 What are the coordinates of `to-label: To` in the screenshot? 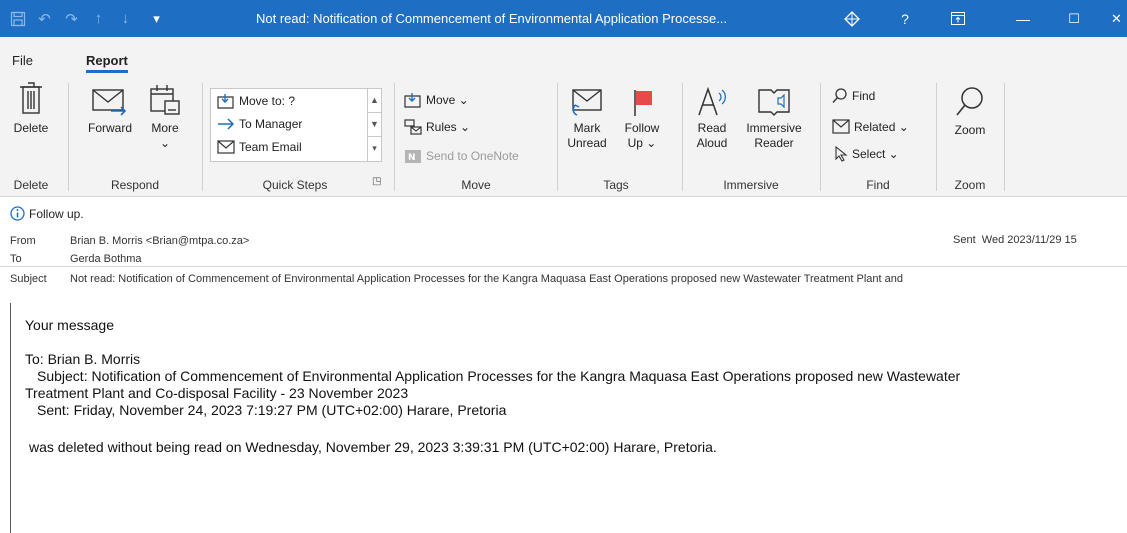 It's located at (16, 259).